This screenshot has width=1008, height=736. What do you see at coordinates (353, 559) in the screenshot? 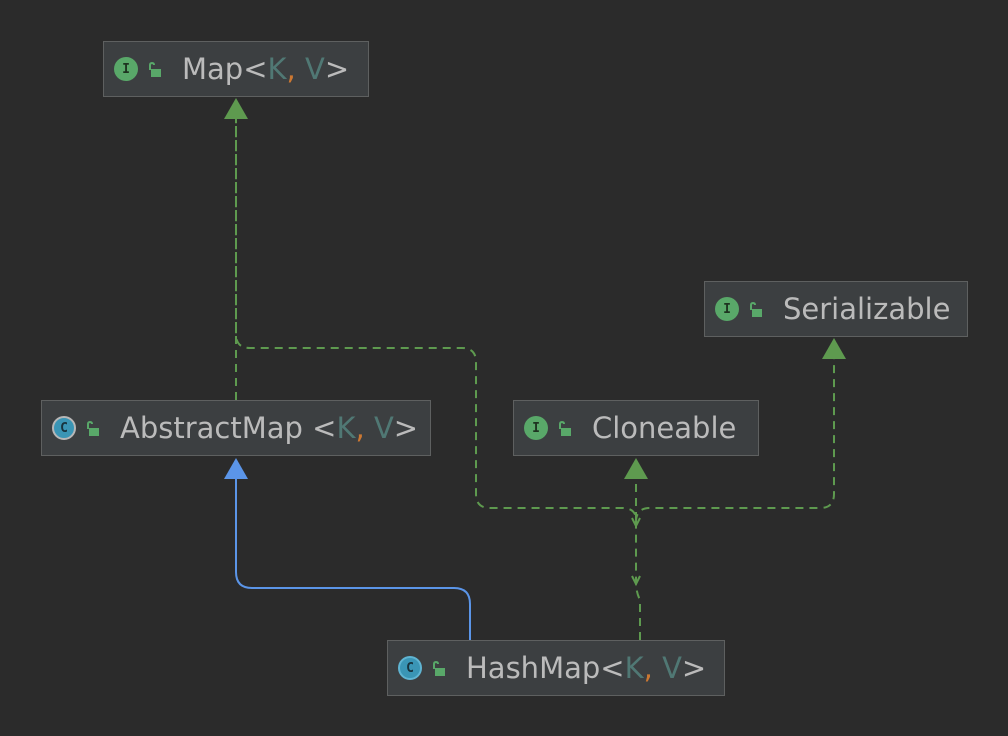
I see `edge-hashmap-extends-abstractmap` at bounding box center [353, 559].